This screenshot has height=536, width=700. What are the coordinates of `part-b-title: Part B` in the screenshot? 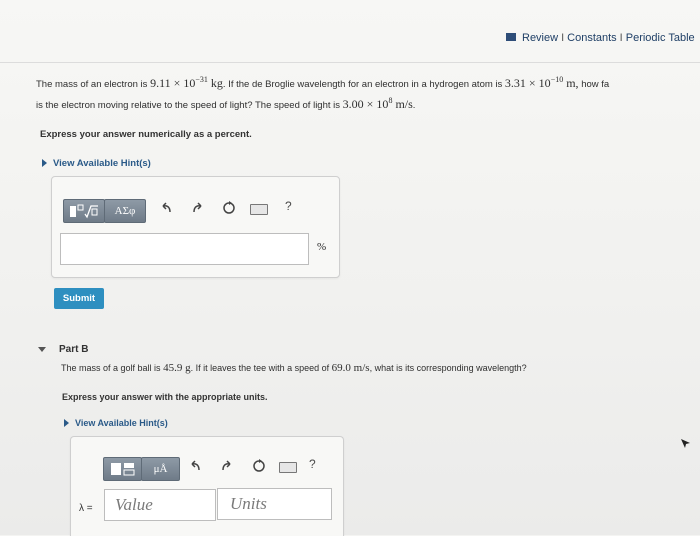 It's located at (74, 349).